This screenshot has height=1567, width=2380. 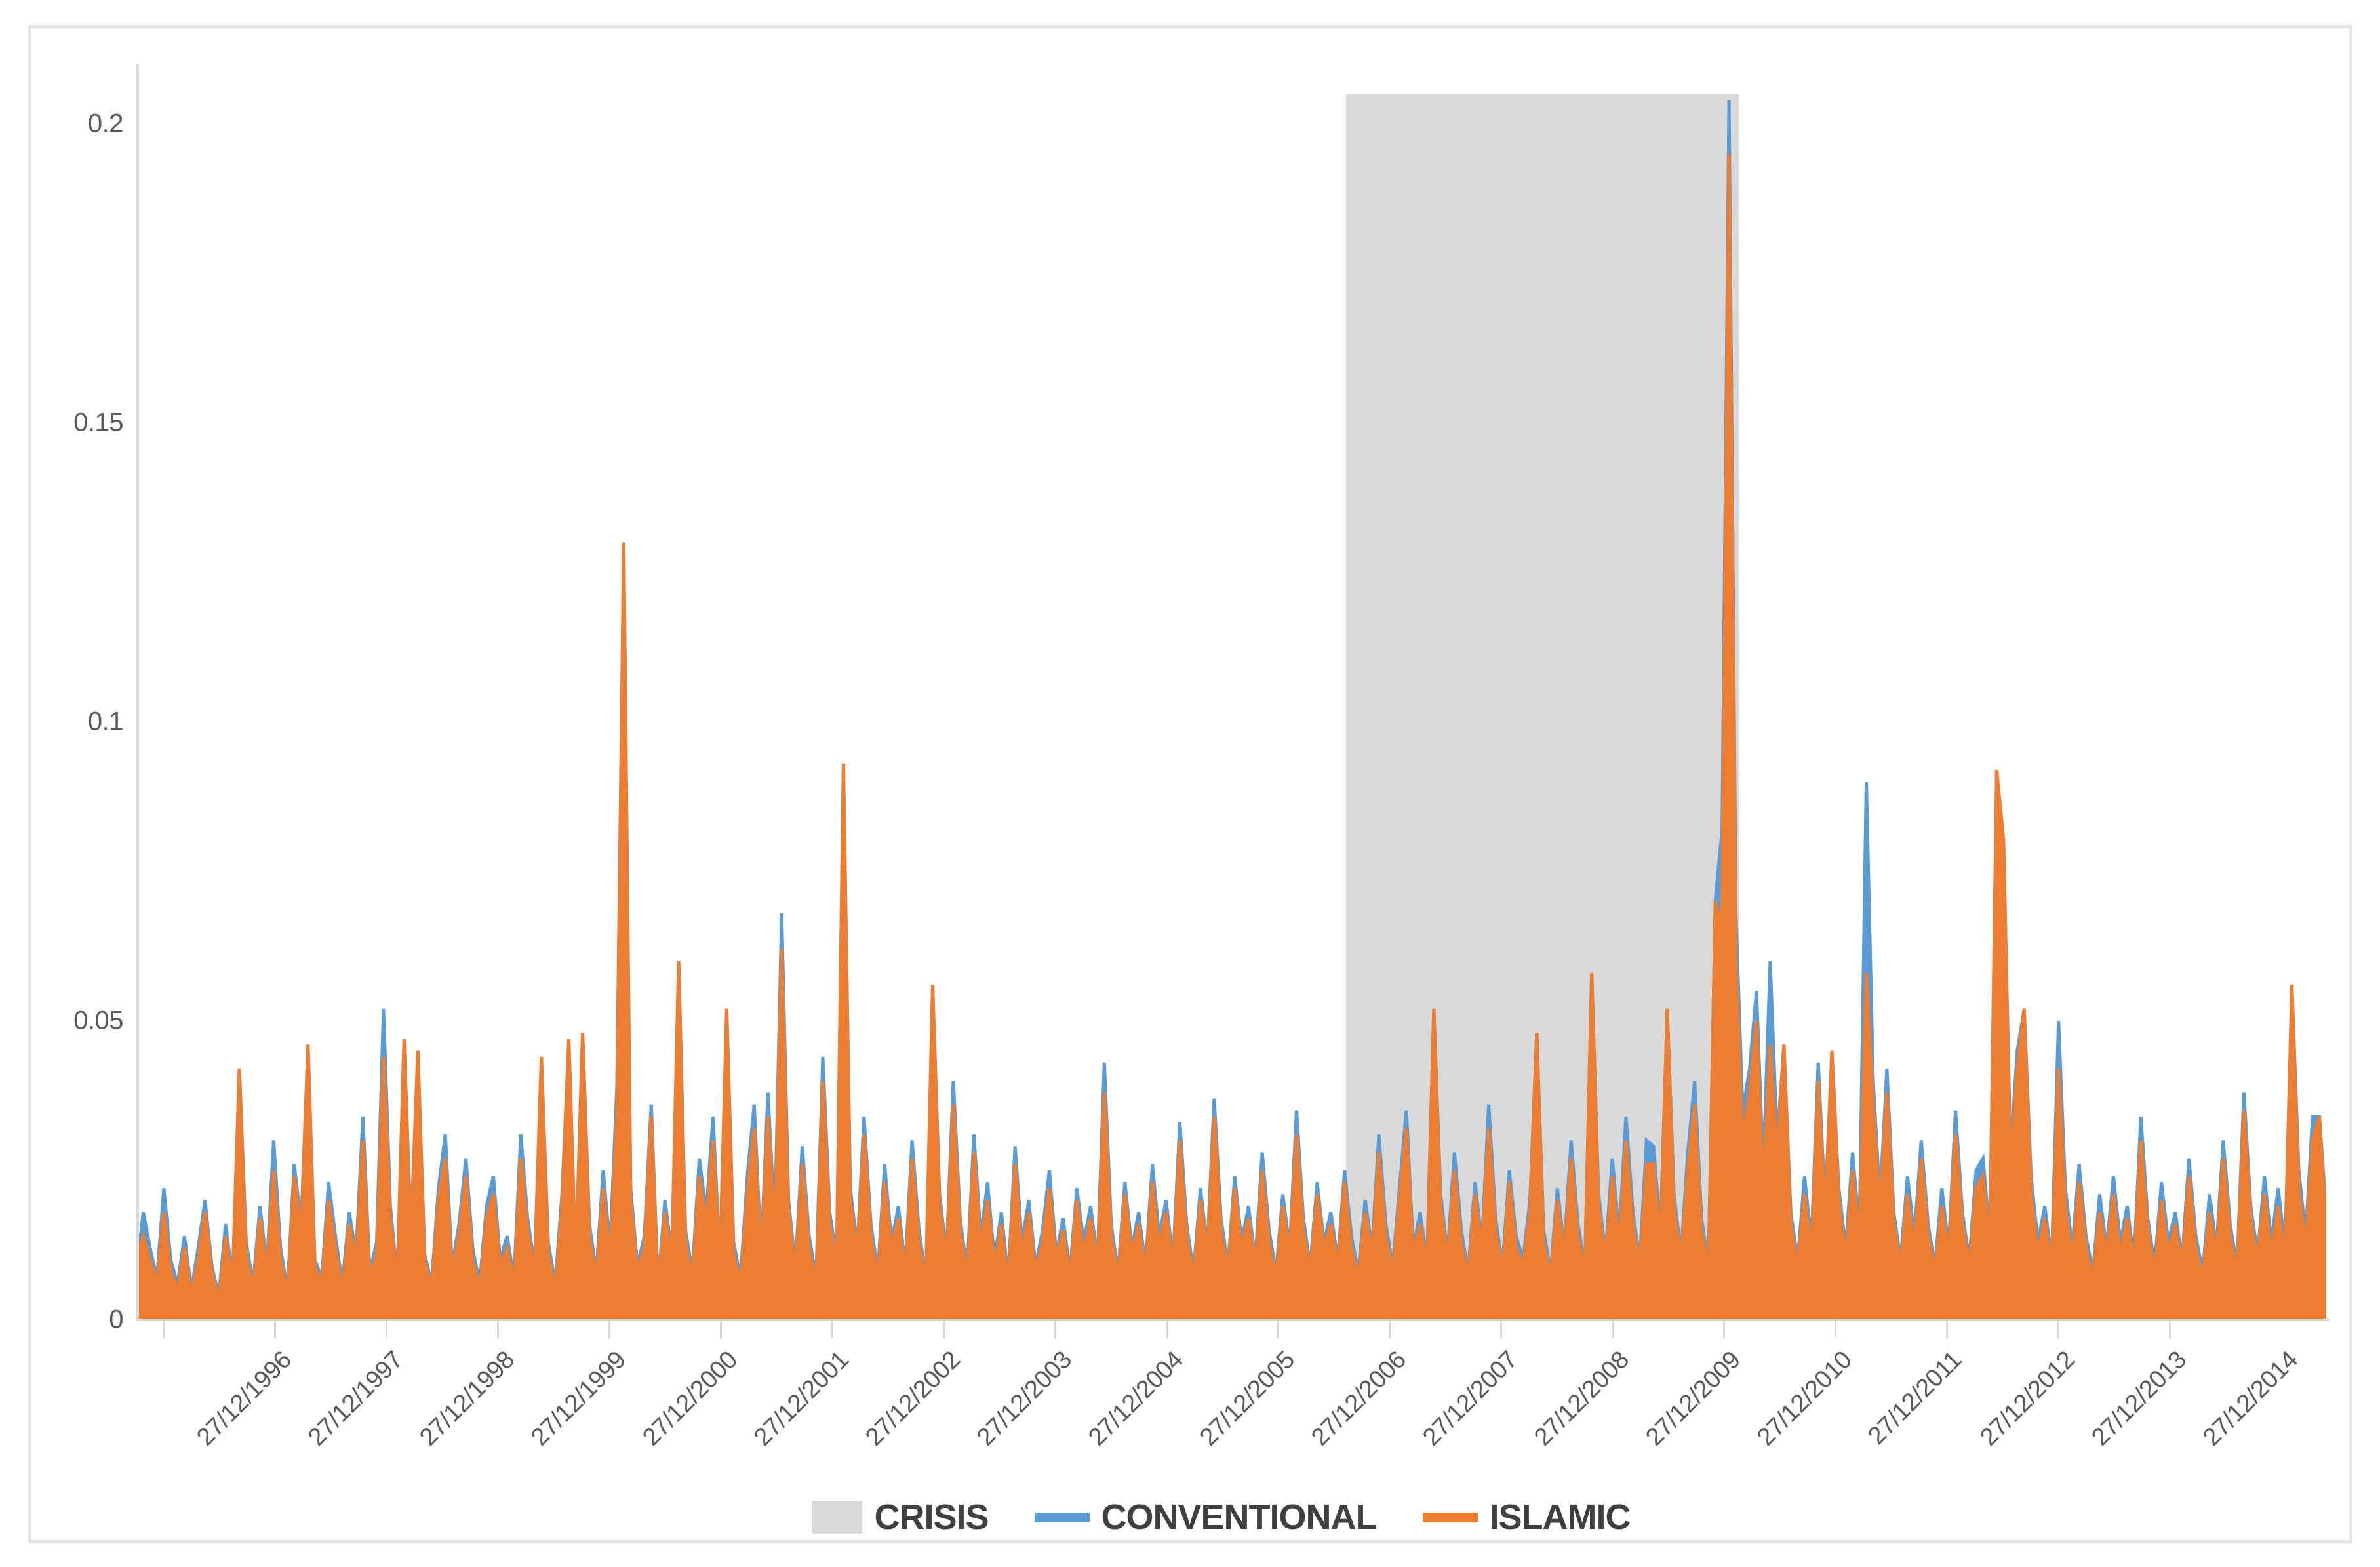 What do you see at coordinates (137, 693) in the screenshot?
I see `y-axis-line` at bounding box center [137, 693].